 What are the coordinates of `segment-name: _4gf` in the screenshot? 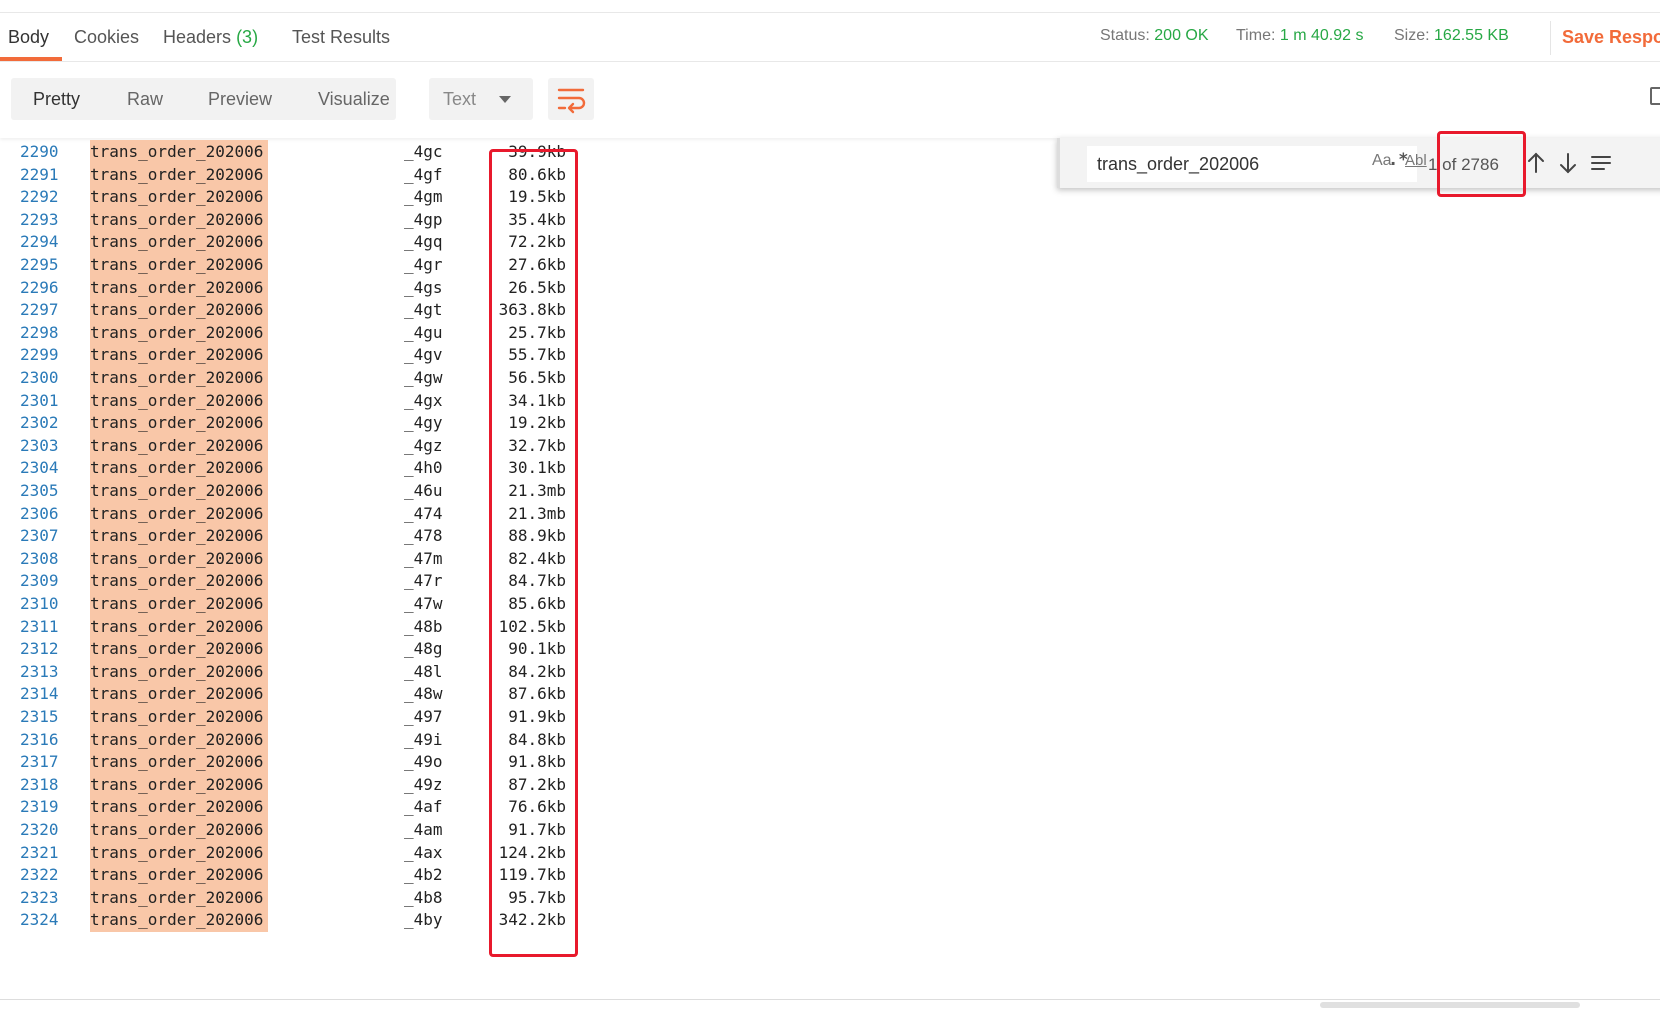 It's located at (423, 174).